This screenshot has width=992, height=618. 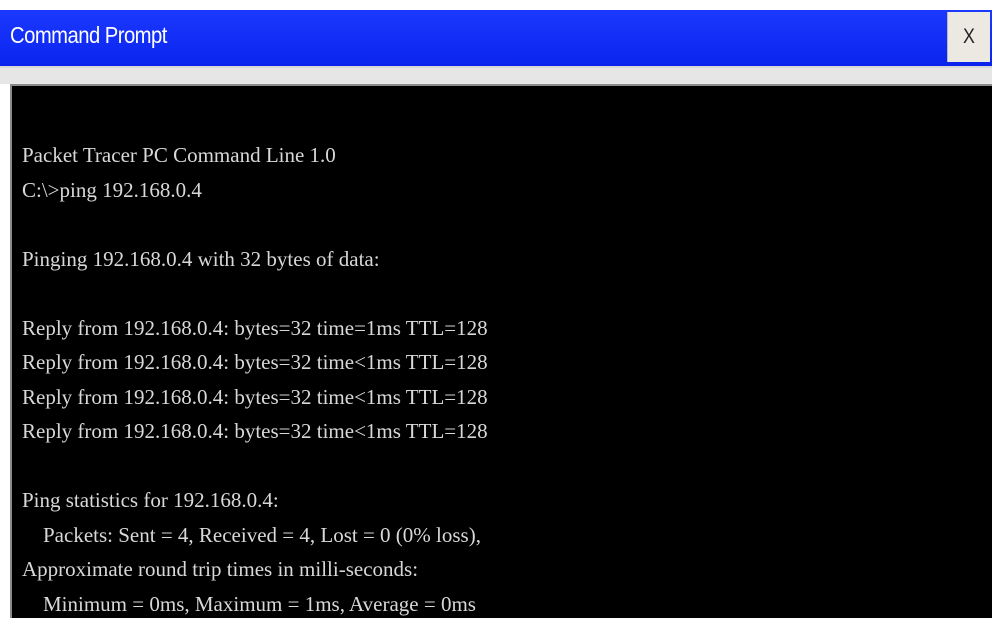 I want to click on console-line: Packet Tracer PC Command Line 1.0, so click(x=179, y=155).